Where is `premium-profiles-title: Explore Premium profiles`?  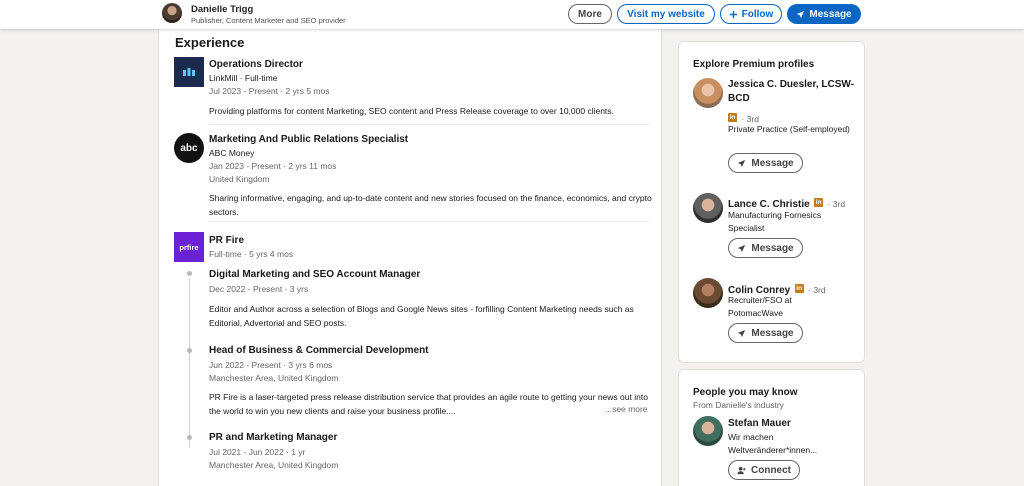
premium-profiles-title: Explore Premium profiles is located at coordinates (754, 64).